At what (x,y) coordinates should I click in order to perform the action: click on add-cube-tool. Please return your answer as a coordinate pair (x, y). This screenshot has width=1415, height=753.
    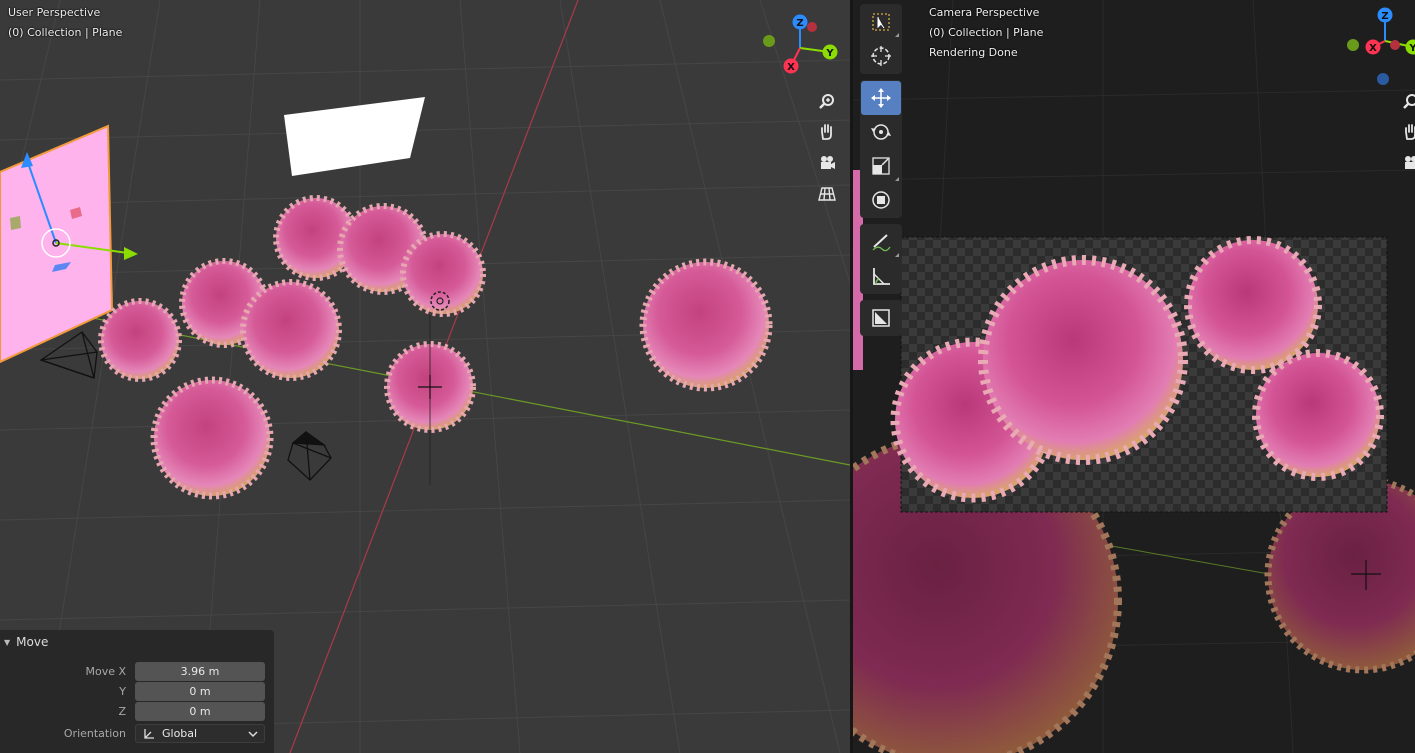
    Looking at the image, I should click on (881, 318).